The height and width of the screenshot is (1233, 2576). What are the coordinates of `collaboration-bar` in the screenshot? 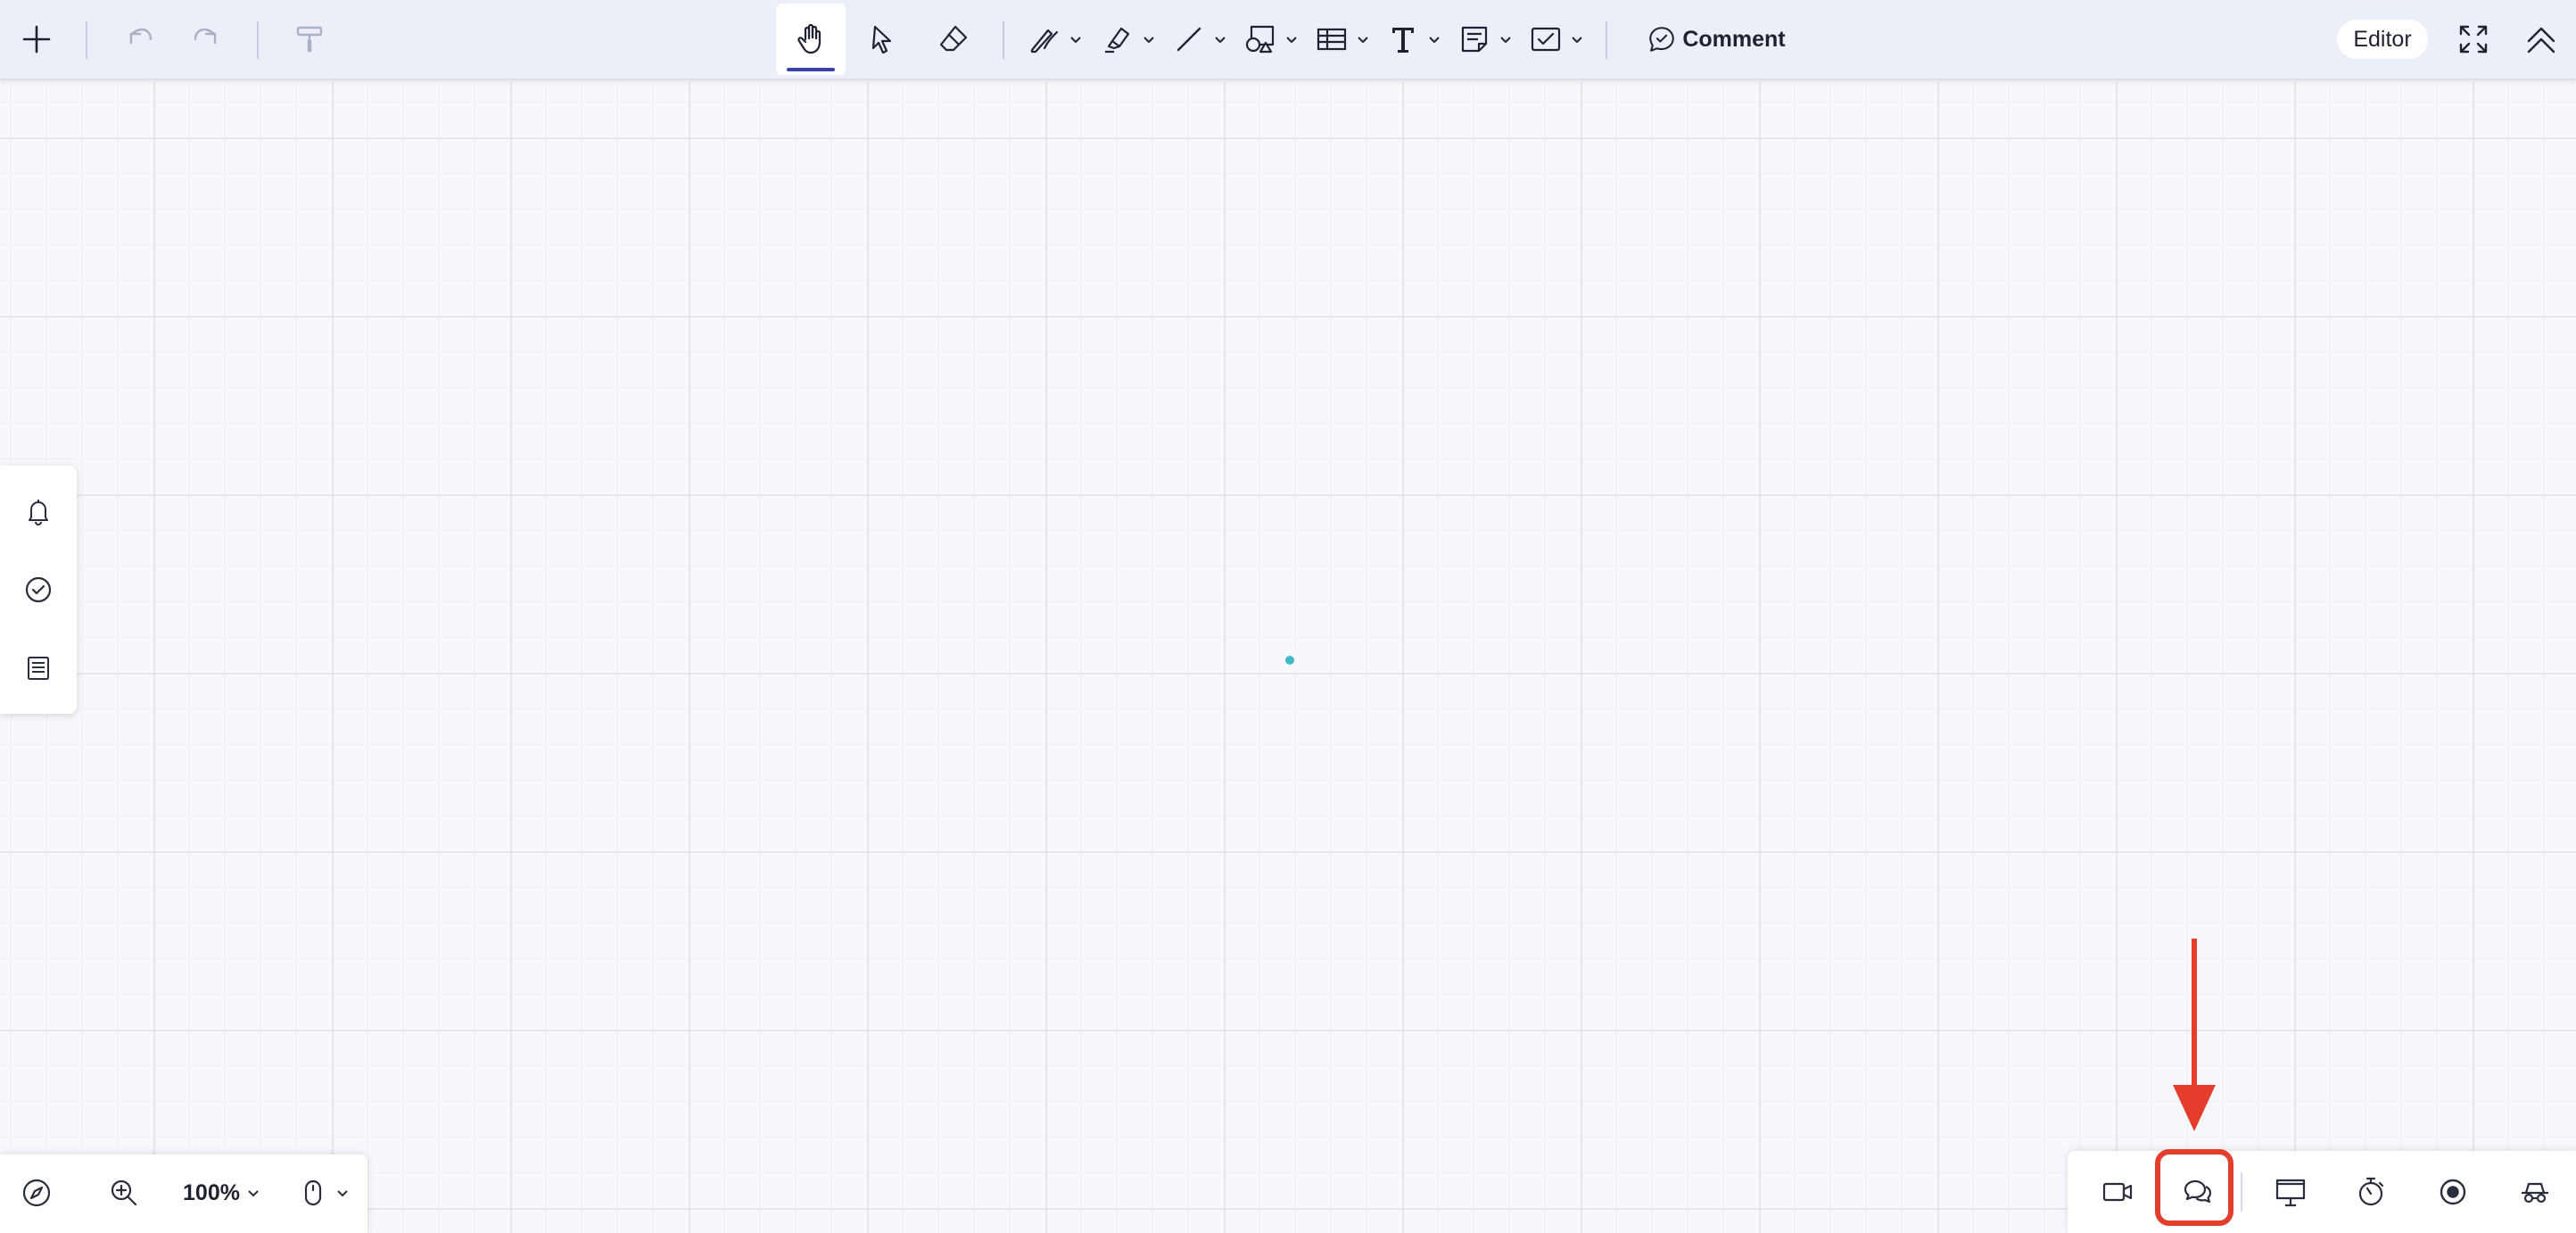 It's located at (2322, 1192).